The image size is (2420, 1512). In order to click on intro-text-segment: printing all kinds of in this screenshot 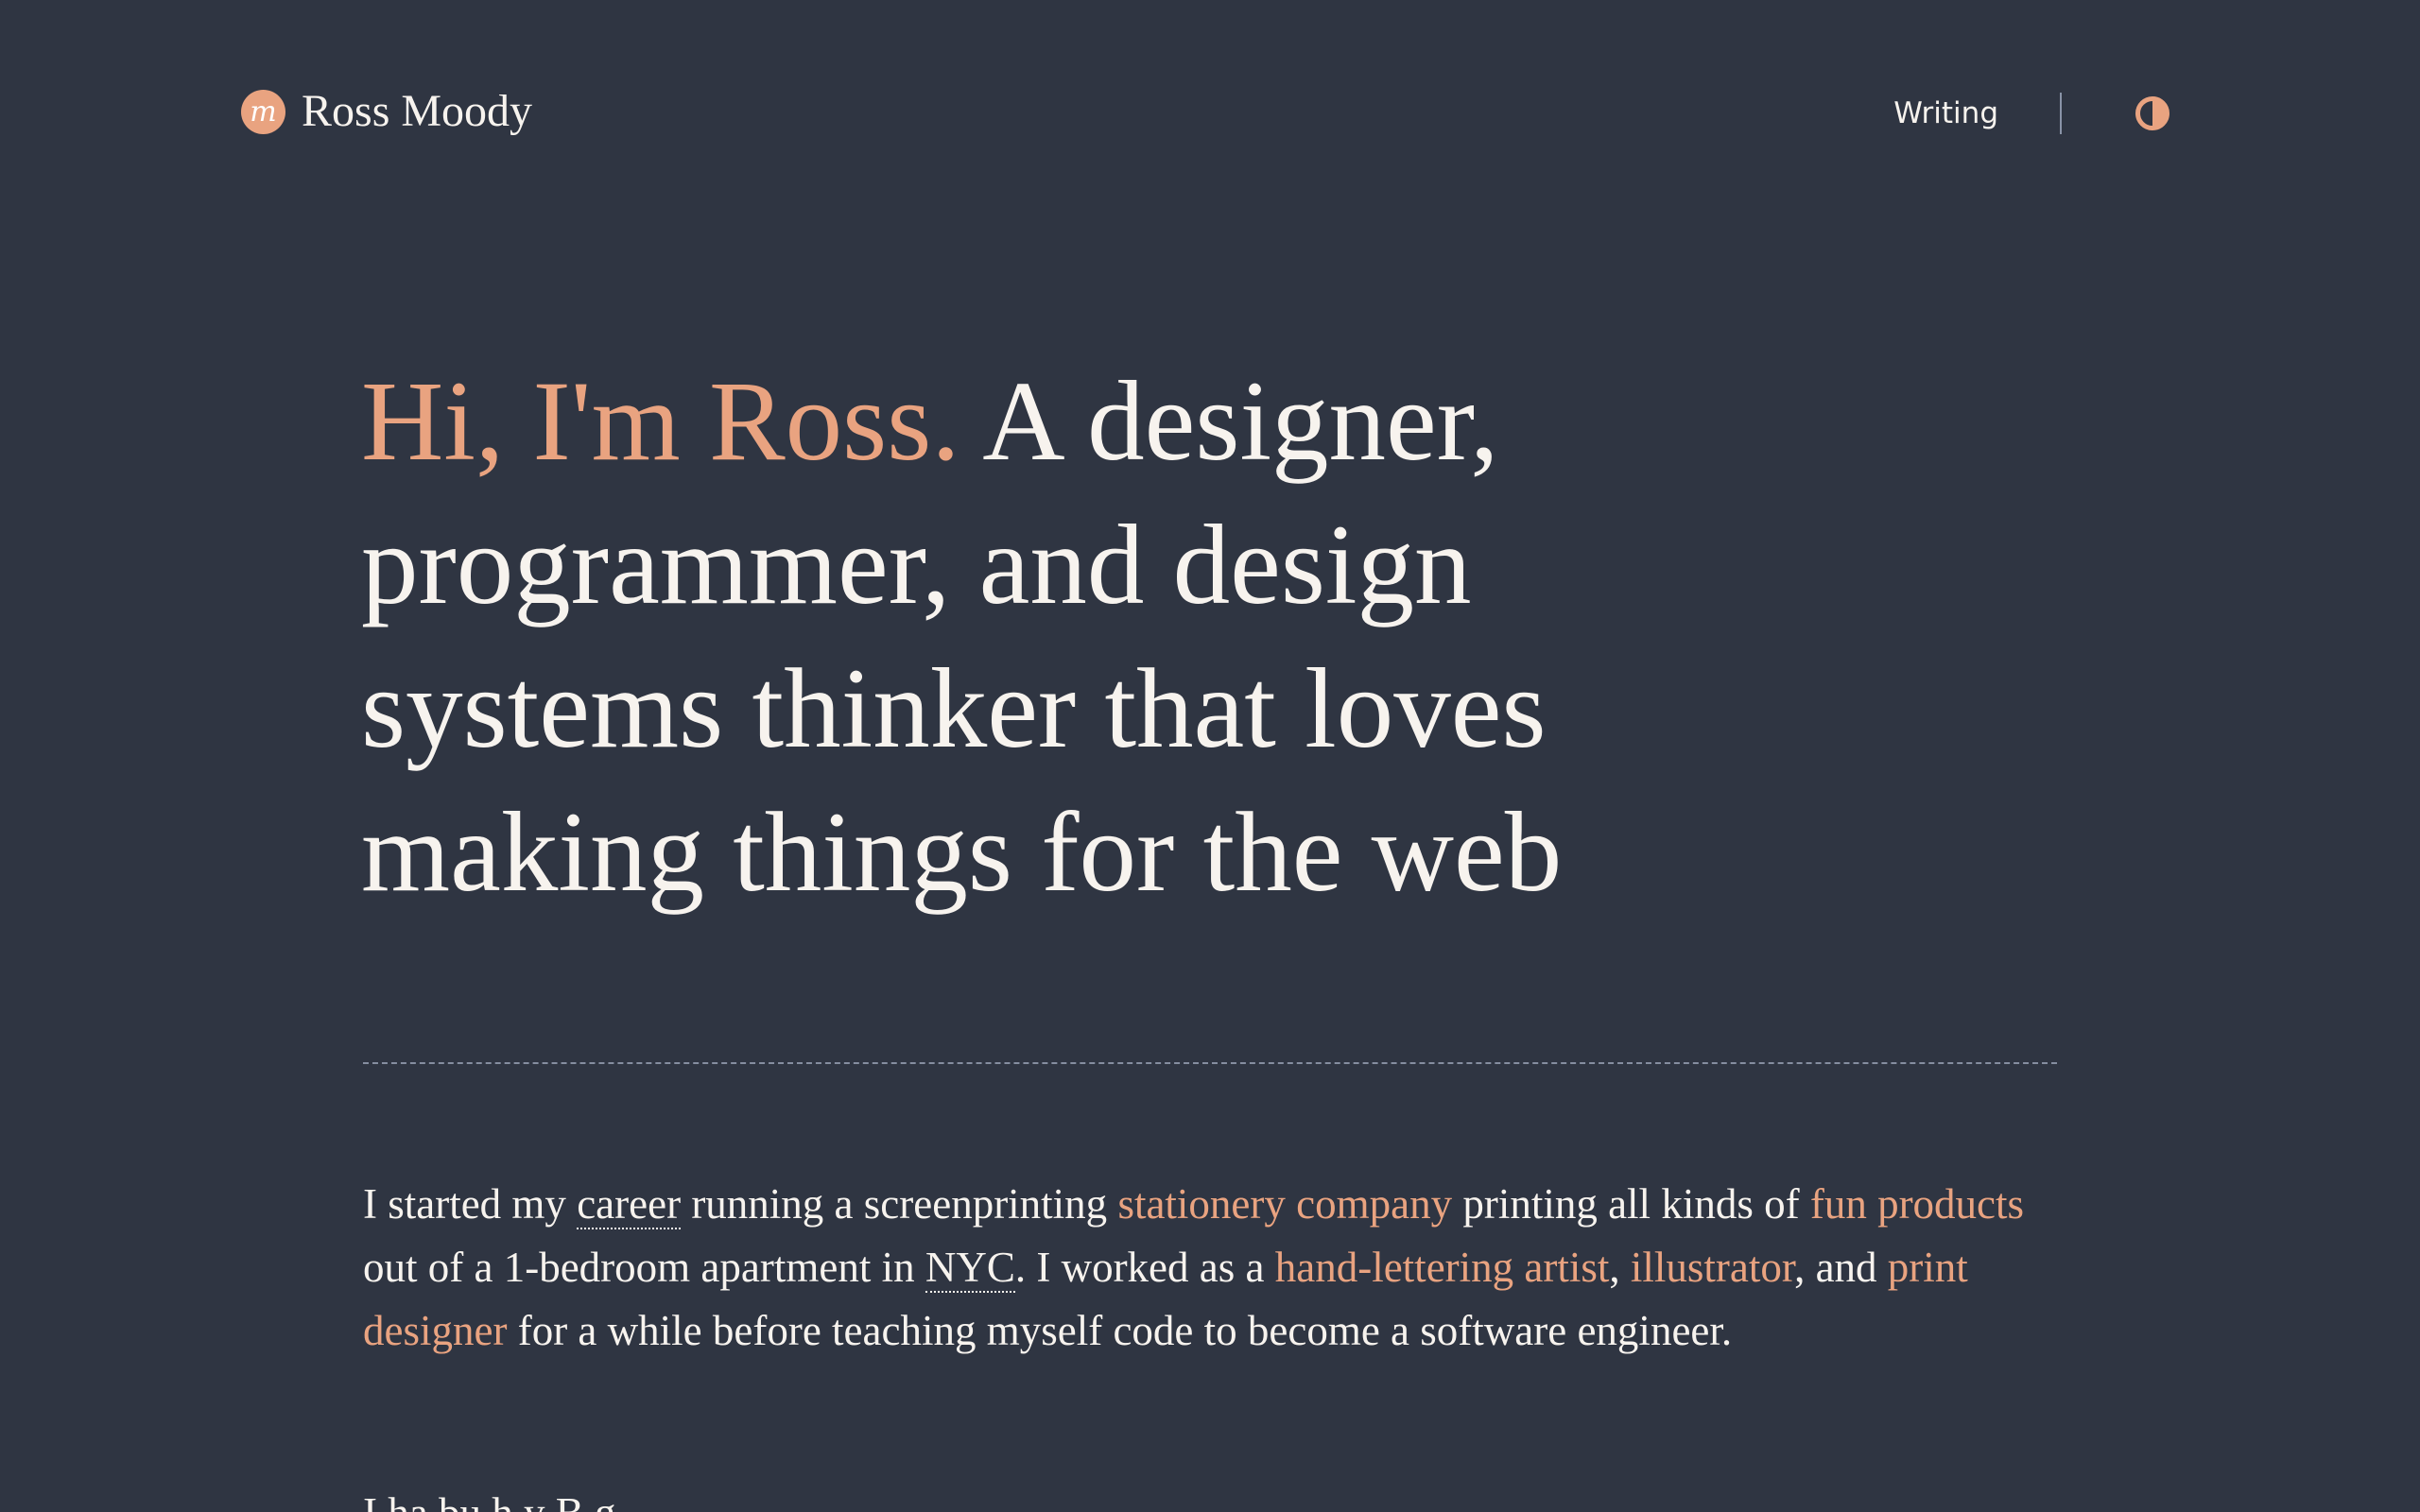, I will do `click(1631, 1204)`.